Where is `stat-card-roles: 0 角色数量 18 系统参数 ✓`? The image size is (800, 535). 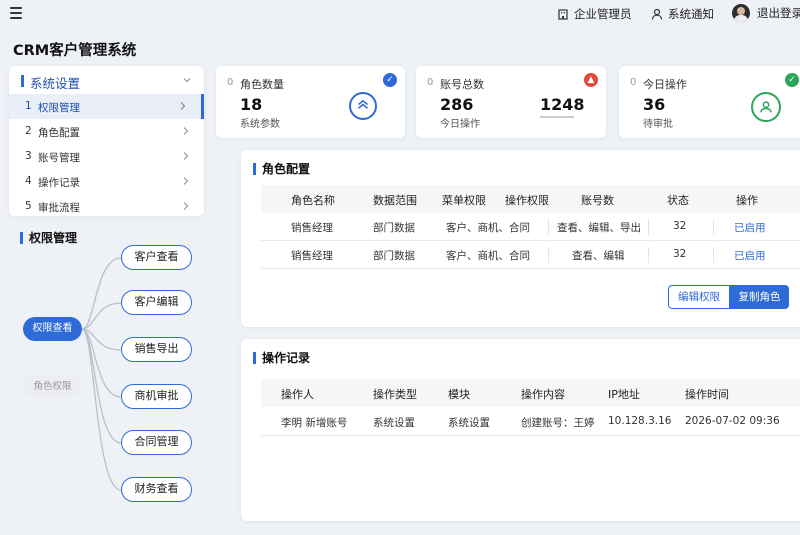 stat-card-roles: 0 角色数量 18 系统参数 ✓ is located at coordinates (310, 102).